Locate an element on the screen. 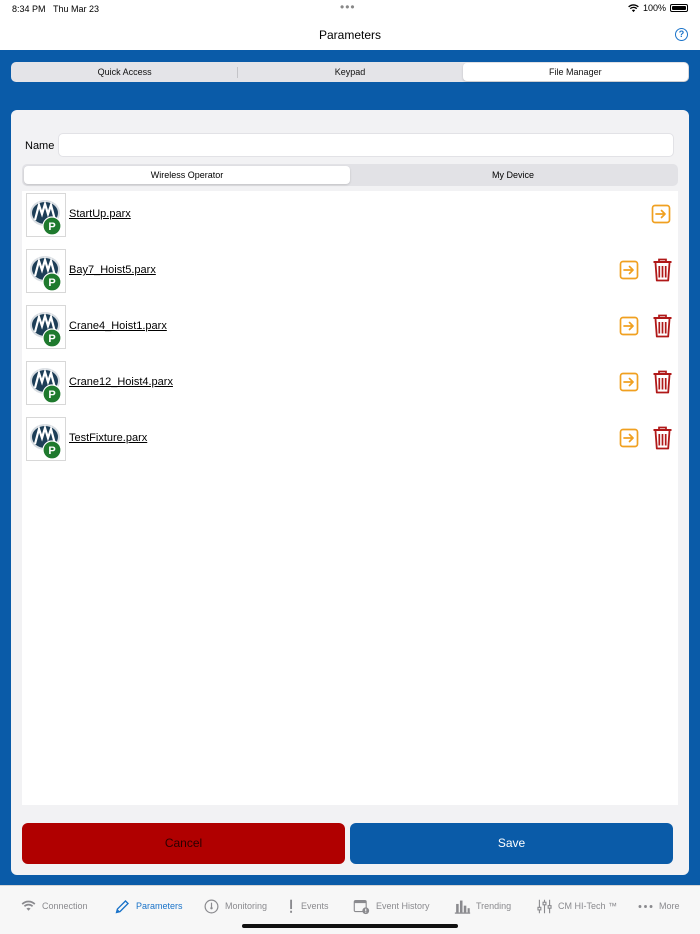  gauge-icon is located at coordinates (211, 906).